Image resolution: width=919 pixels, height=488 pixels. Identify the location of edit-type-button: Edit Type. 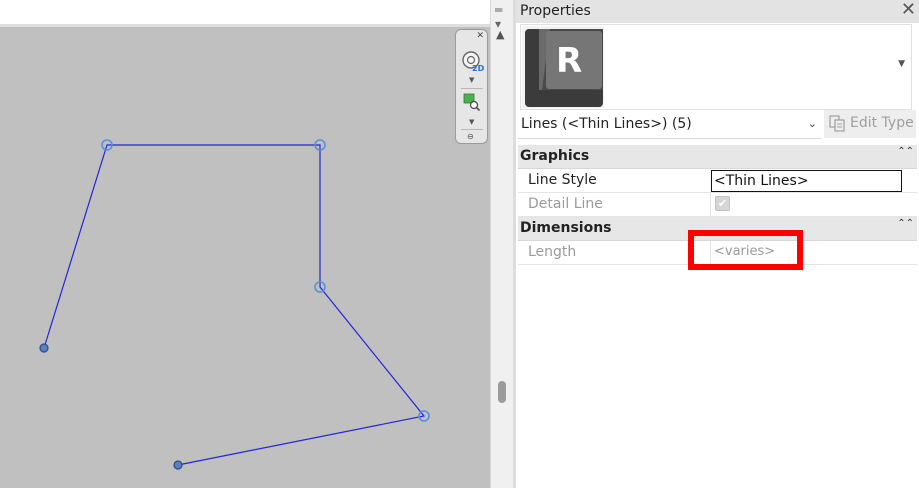
(870, 124).